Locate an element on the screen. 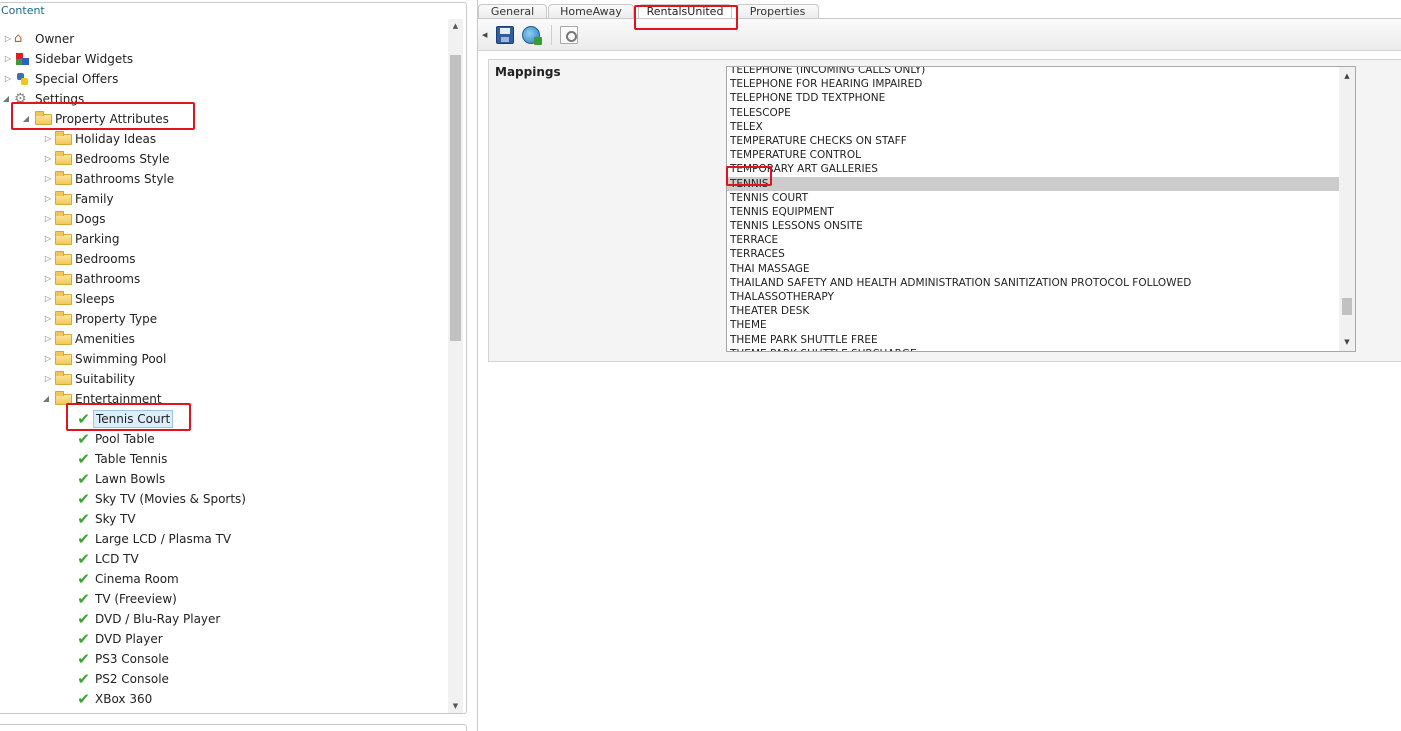 This screenshot has width=1401, height=731. mappings-option: TELEPHONE TDD TEXTPHONE is located at coordinates (1033, 98).